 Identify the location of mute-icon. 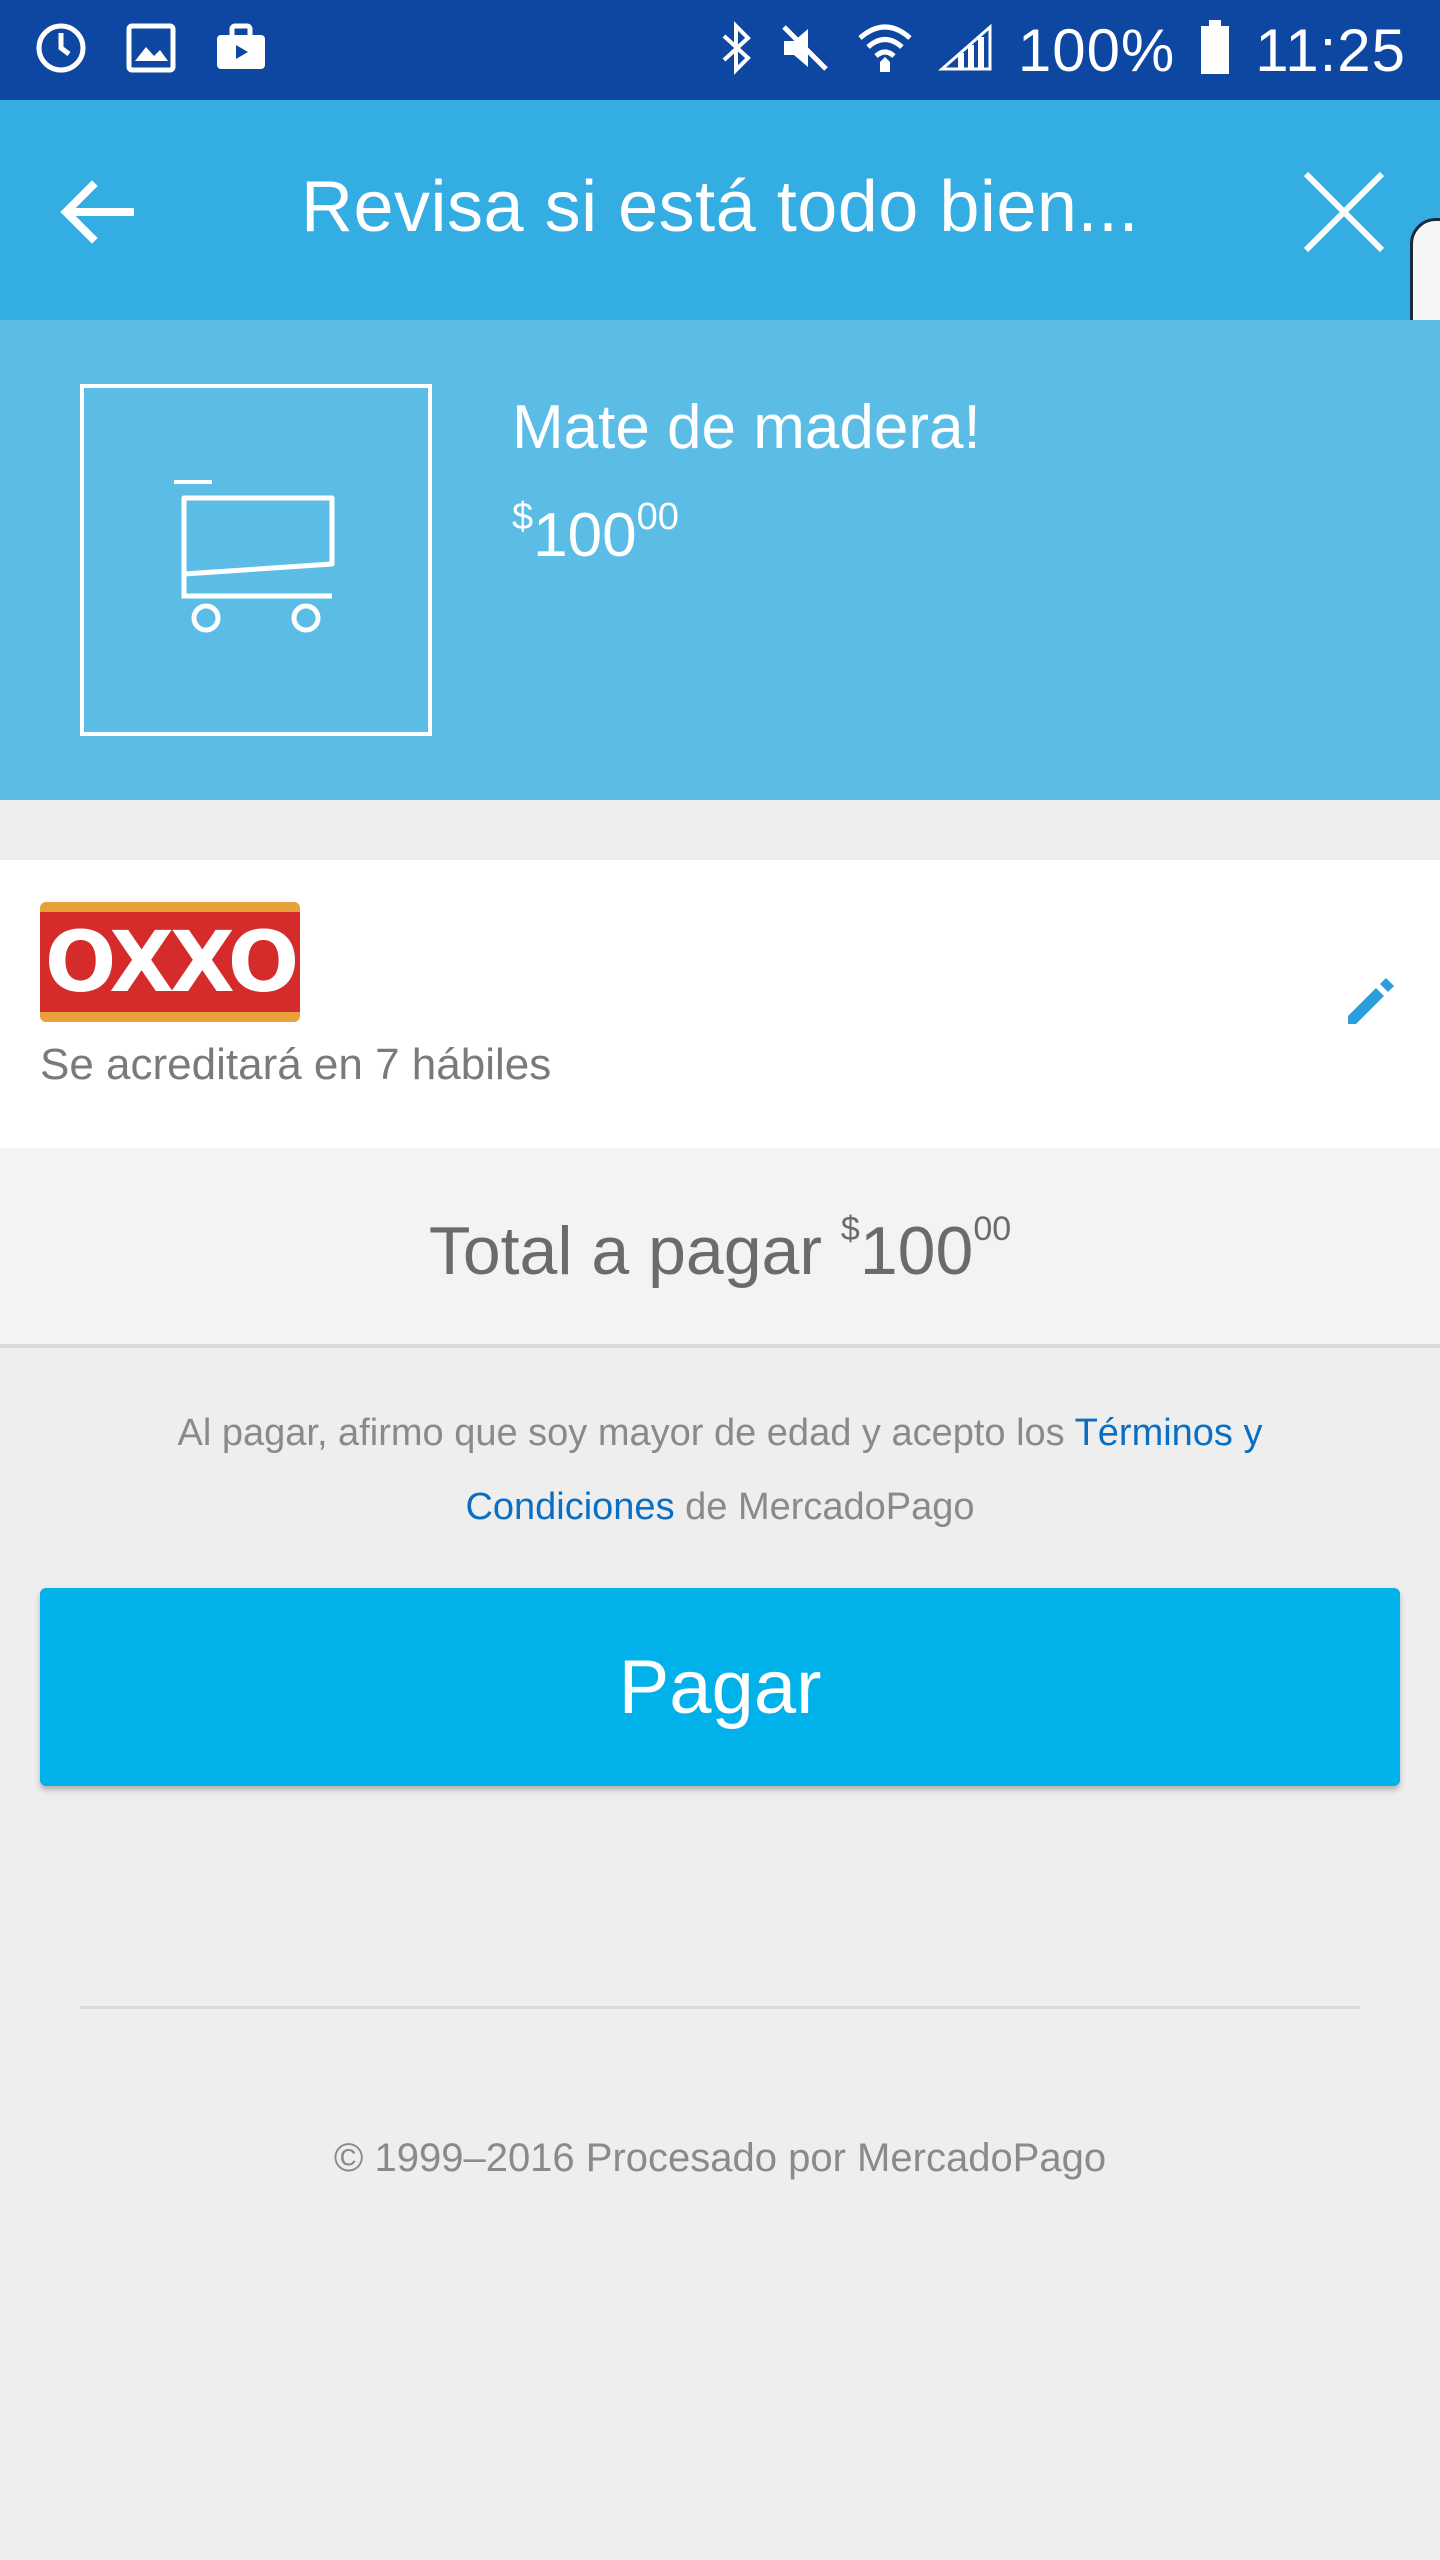
(805, 50).